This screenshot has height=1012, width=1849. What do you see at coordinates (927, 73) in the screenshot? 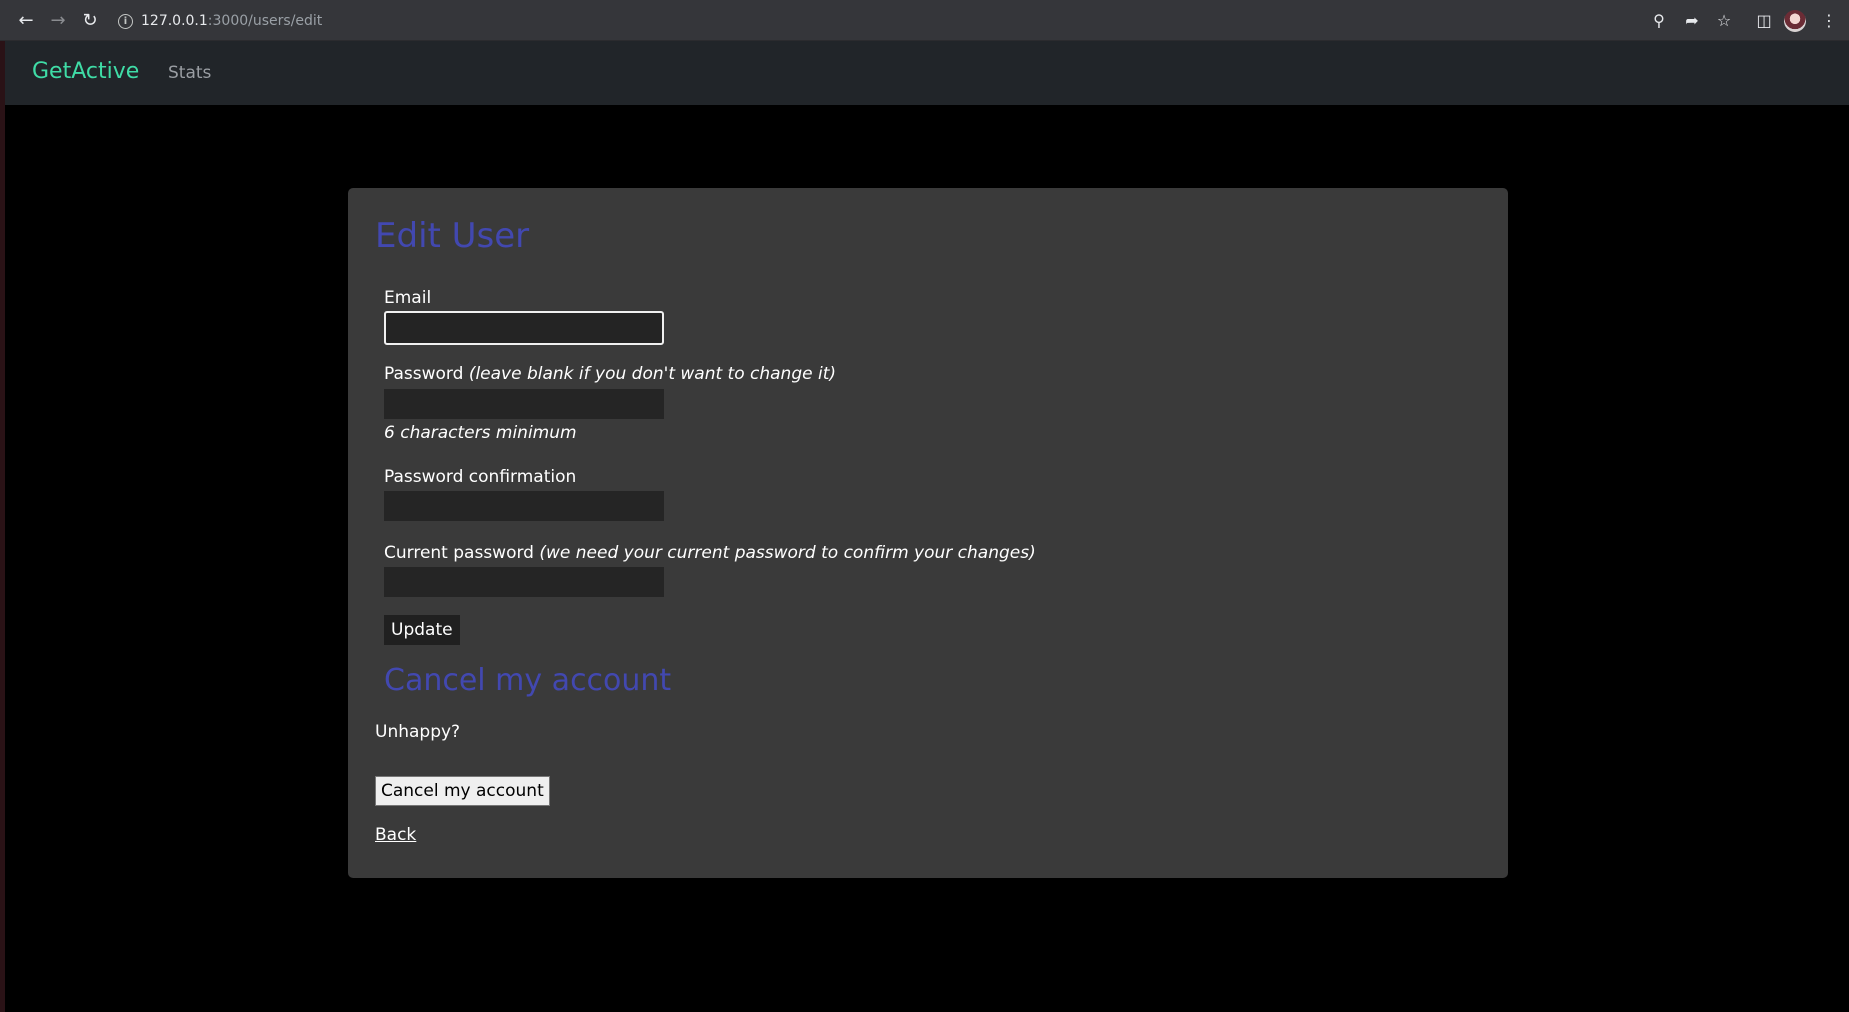
I see `site-navbar: GetActive Stats` at bounding box center [927, 73].